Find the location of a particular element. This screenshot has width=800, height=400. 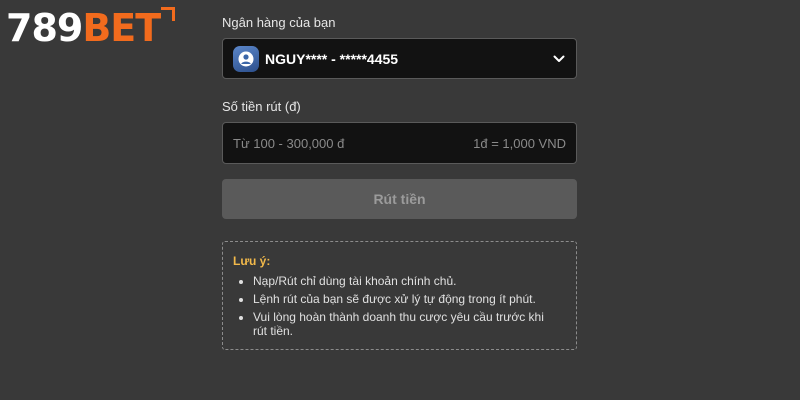

logo-corner-mark is located at coordinates (168, 14).